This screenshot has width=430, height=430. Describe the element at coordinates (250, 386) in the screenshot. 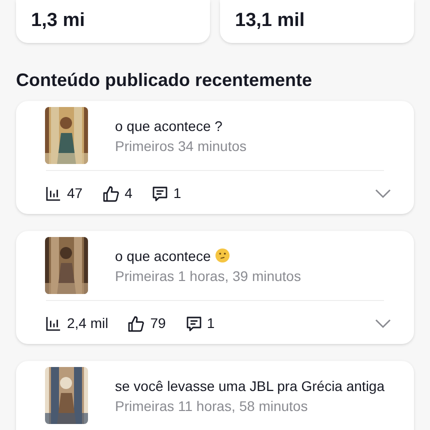

I see `post-title: se você levasse uma JBL pra Grécia antiga` at that location.